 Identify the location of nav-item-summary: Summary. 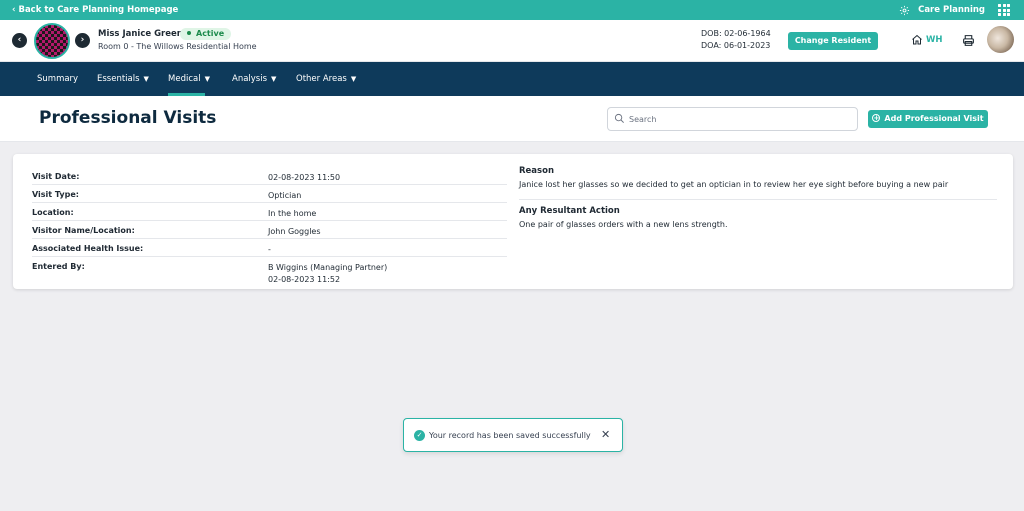
(57, 79).